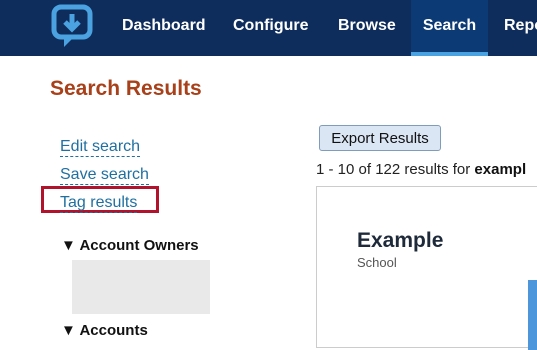  I want to click on app-logo-icon, so click(74, 27).